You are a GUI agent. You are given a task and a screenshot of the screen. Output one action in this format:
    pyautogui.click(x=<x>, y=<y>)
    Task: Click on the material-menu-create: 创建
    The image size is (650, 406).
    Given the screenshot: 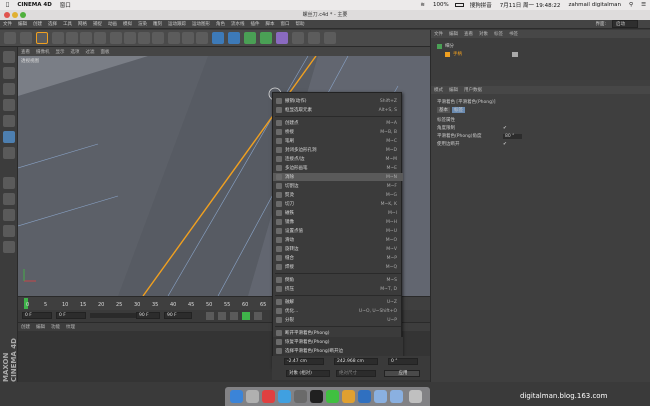 What is the action you would take?
    pyautogui.click(x=25, y=327)
    